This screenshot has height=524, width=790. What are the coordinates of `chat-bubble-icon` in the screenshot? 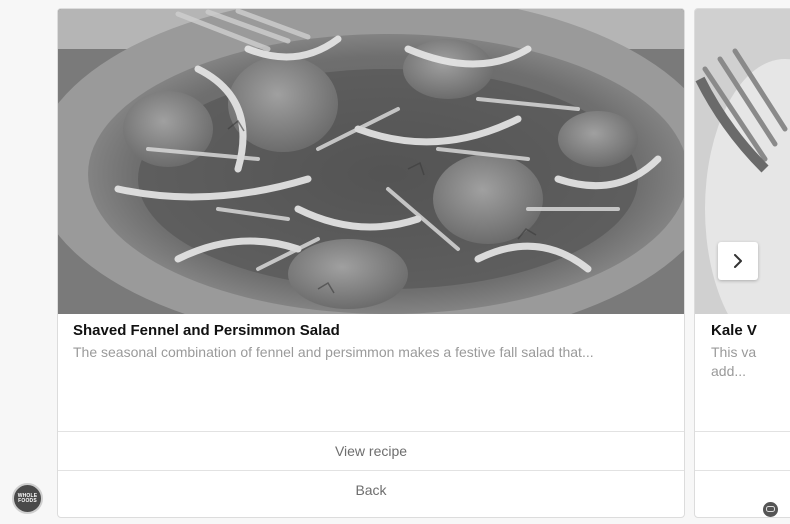 It's located at (770, 509).